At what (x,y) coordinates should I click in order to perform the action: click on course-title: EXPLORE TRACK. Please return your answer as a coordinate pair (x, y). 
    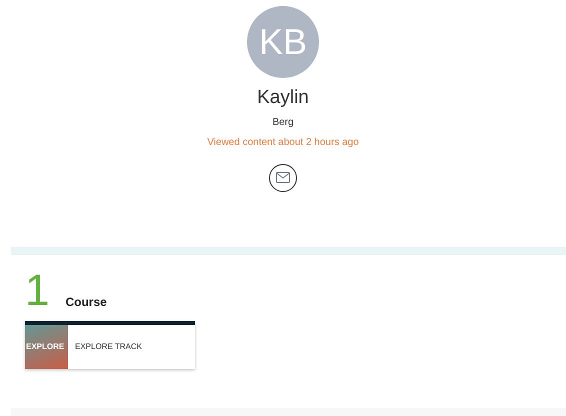
    Looking at the image, I should click on (108, 346).